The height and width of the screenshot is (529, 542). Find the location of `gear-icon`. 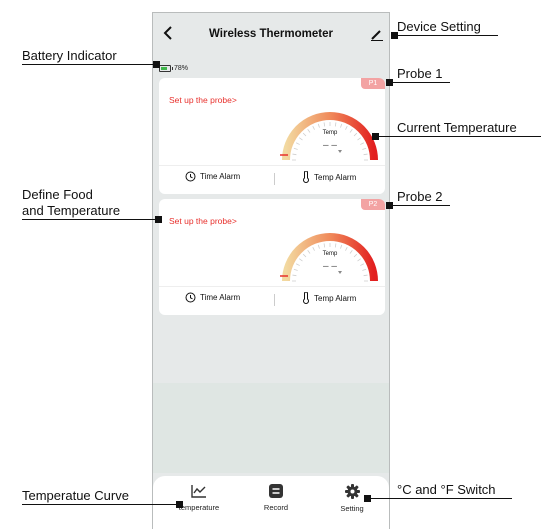

gear-icon is located at coordinates (352, 491).